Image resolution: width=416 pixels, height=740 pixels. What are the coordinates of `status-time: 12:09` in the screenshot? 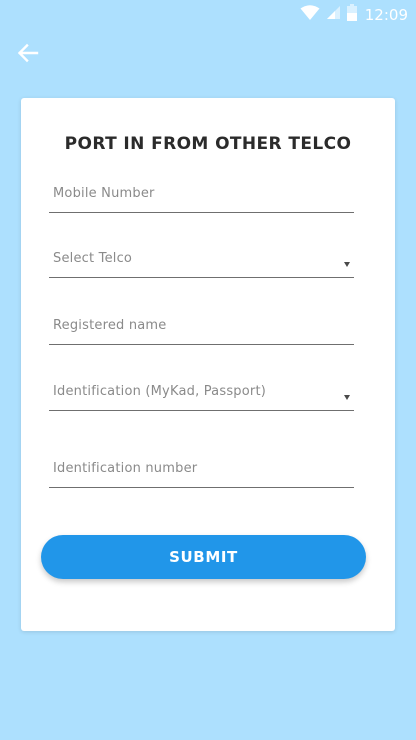 It's located at (386, 14).